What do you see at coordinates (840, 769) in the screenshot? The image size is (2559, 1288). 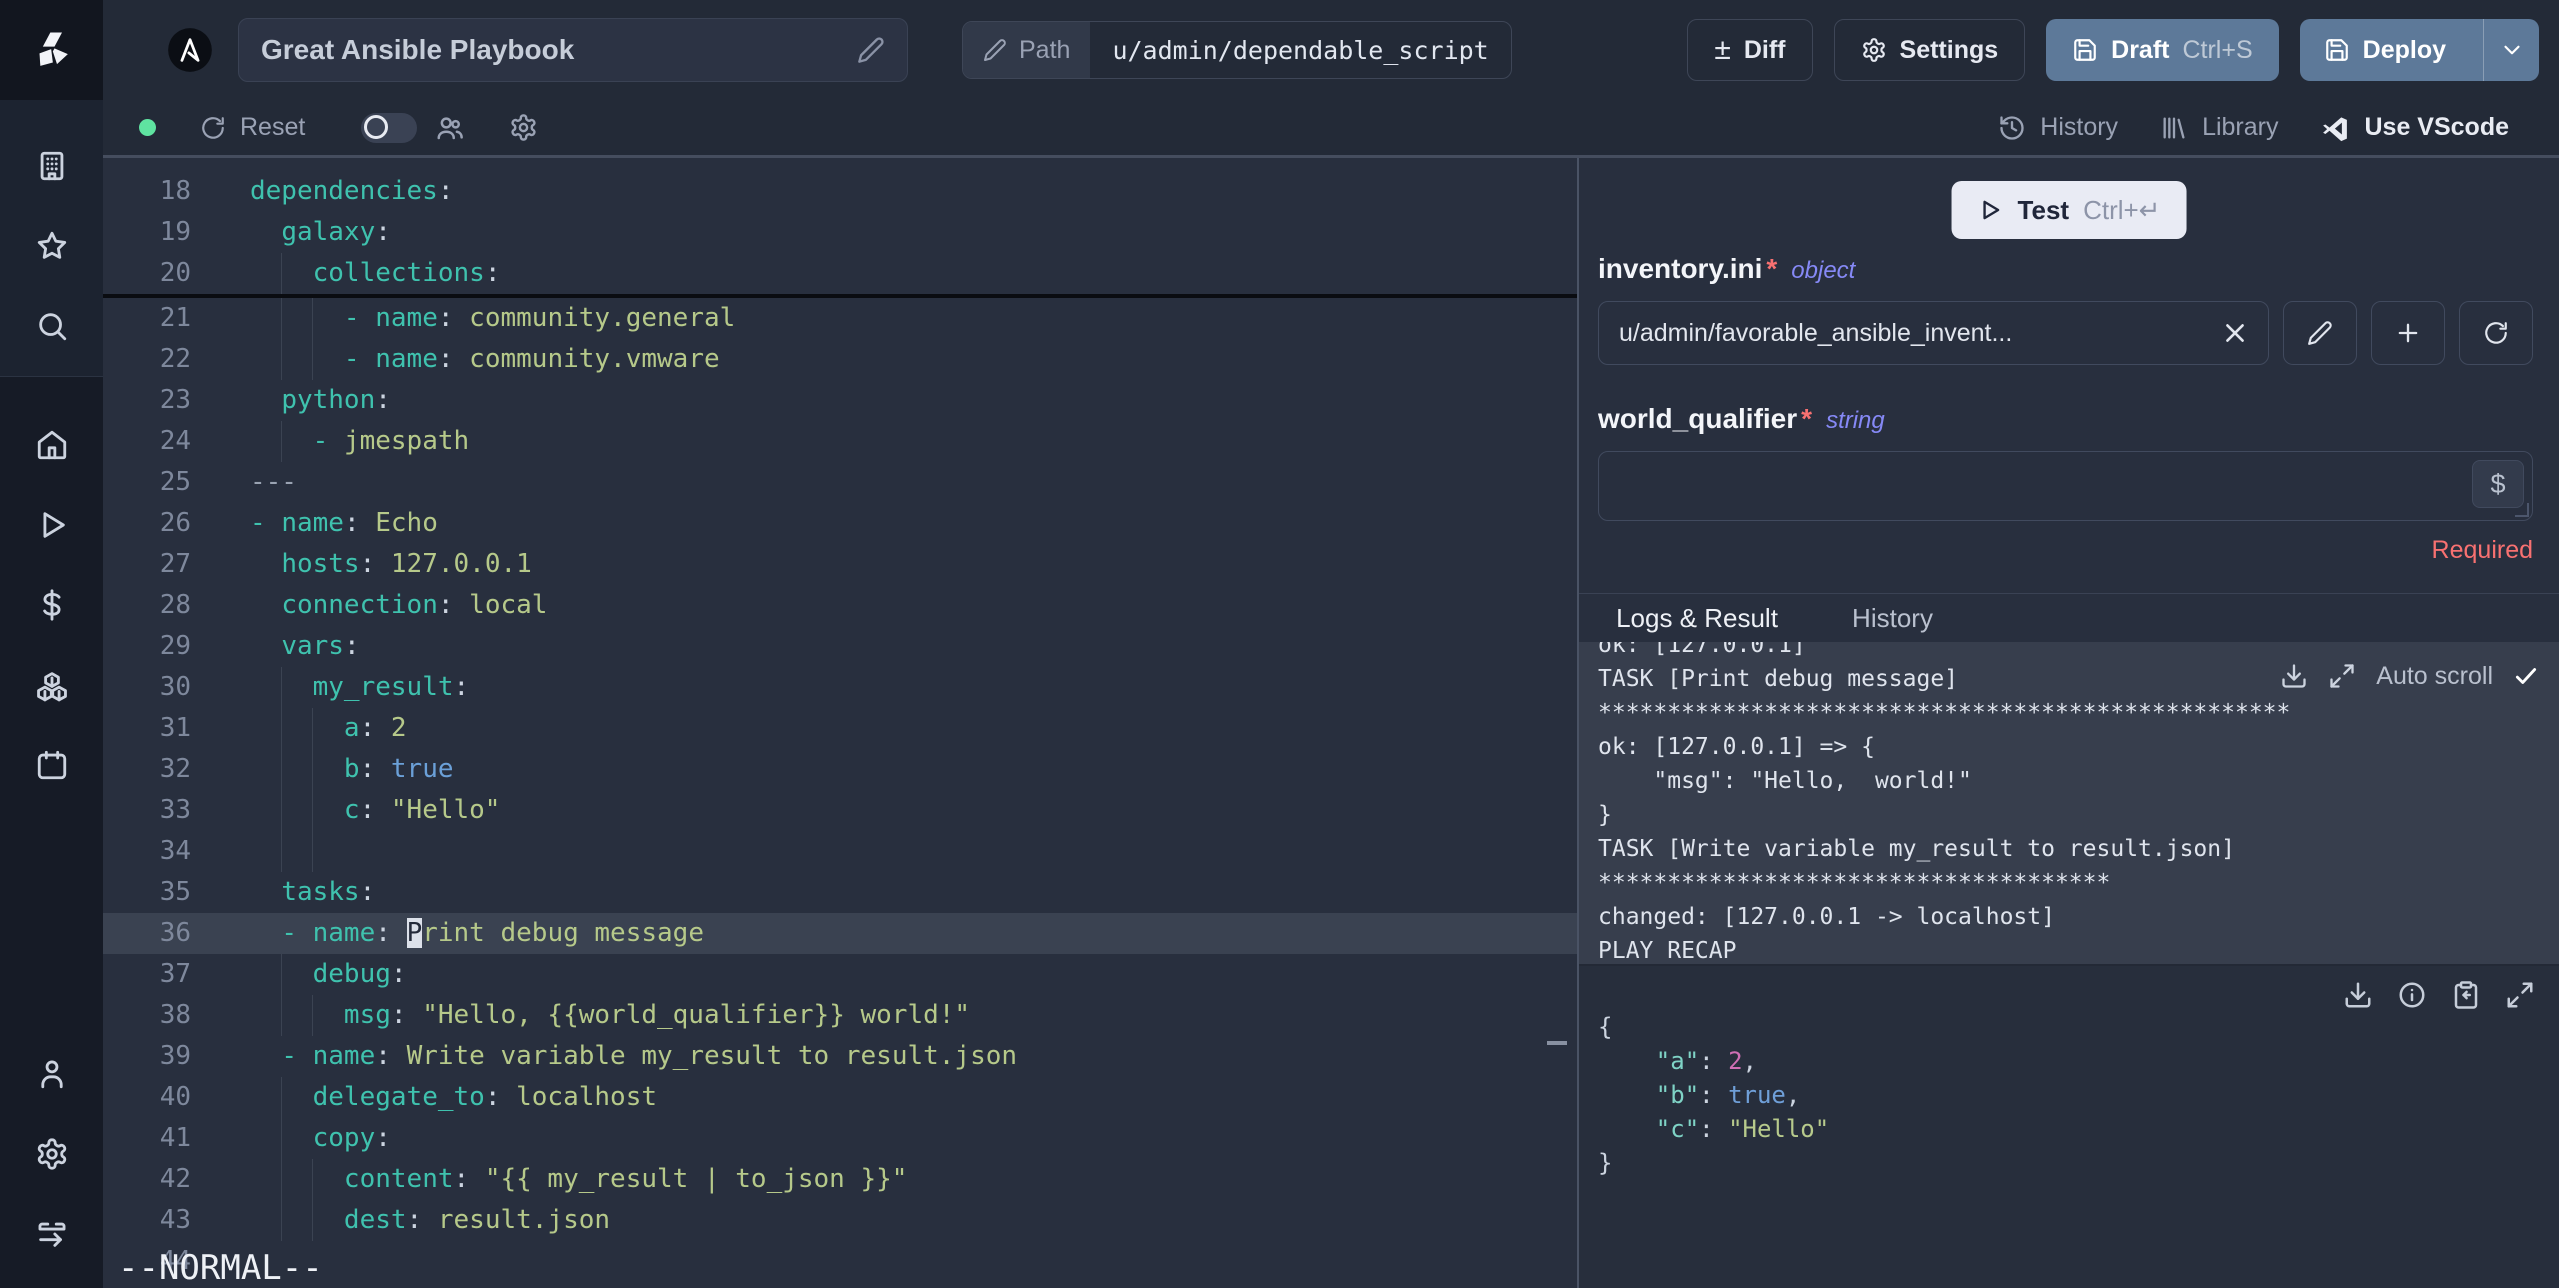 I see `code-line: 32 b: true` at bounding box center [840, 769].